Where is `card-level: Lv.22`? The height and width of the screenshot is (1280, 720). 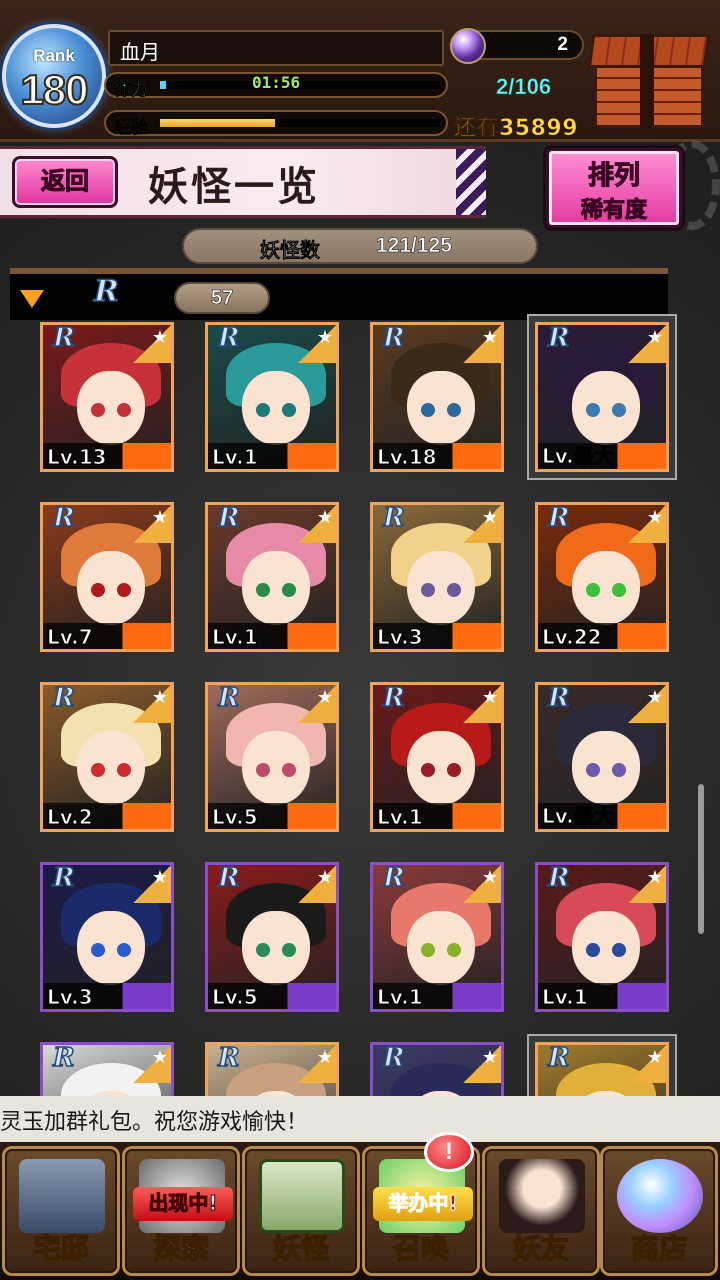 card-level: Lv.22 is located at coordinates (572, 637).